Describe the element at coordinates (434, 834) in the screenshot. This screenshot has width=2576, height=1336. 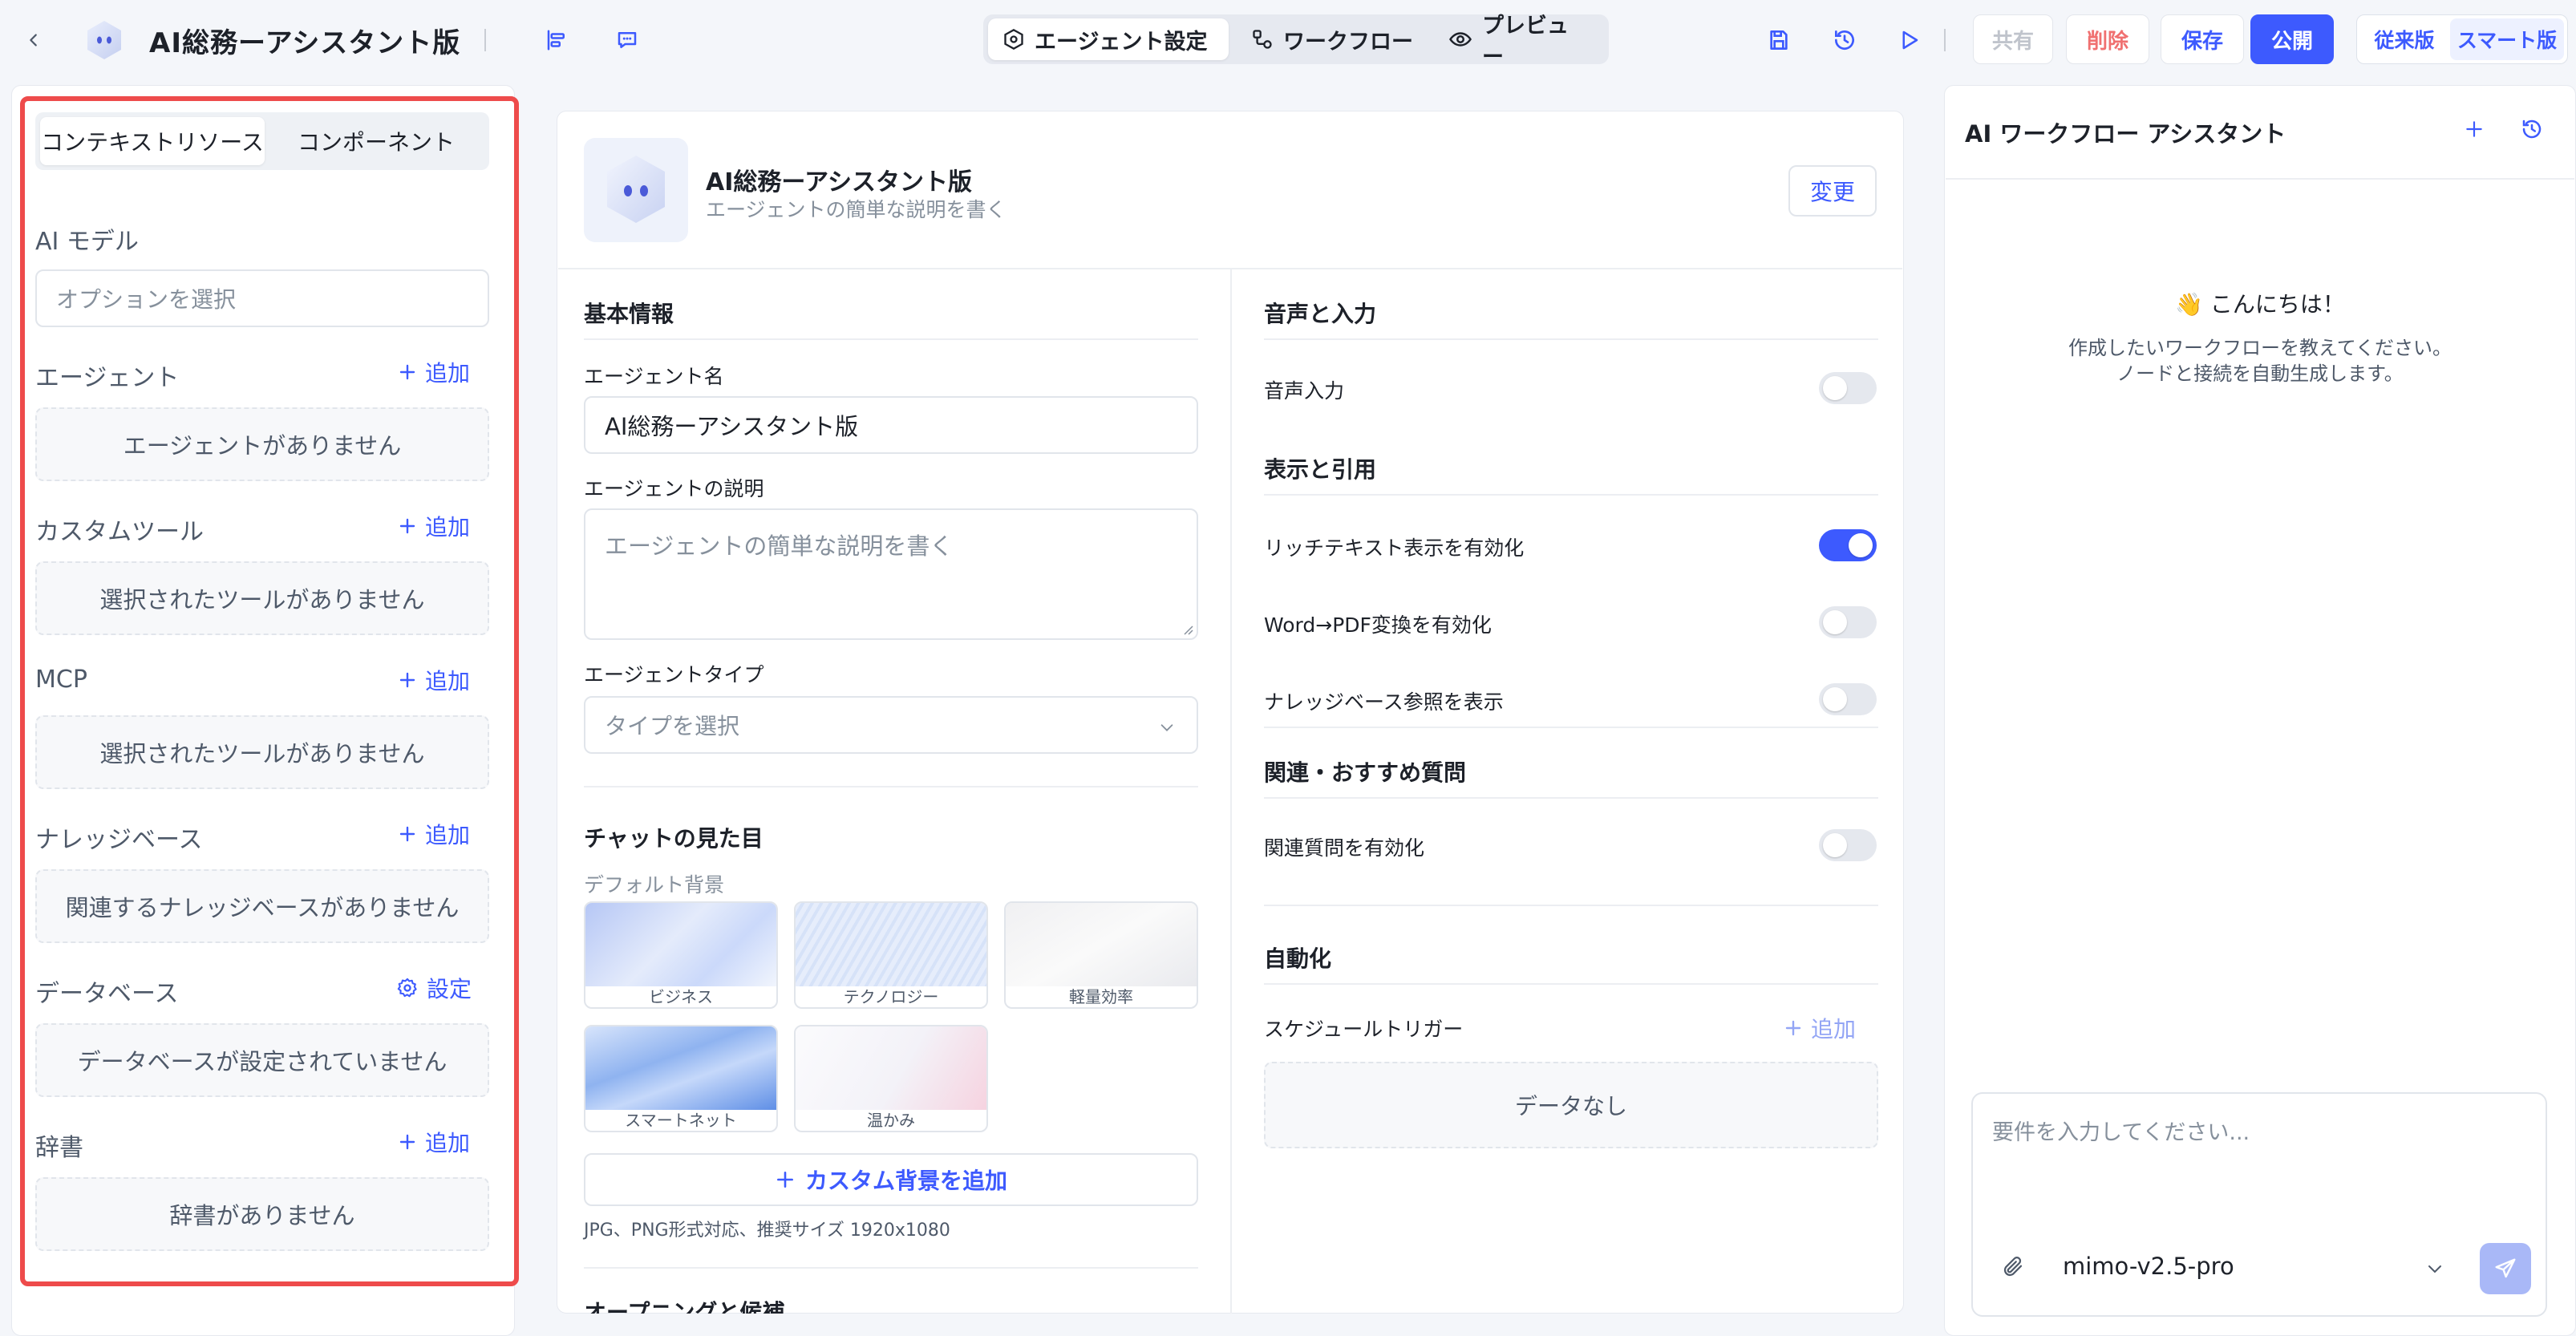
I see `add-knowledge-base-button: 追加` at that location.